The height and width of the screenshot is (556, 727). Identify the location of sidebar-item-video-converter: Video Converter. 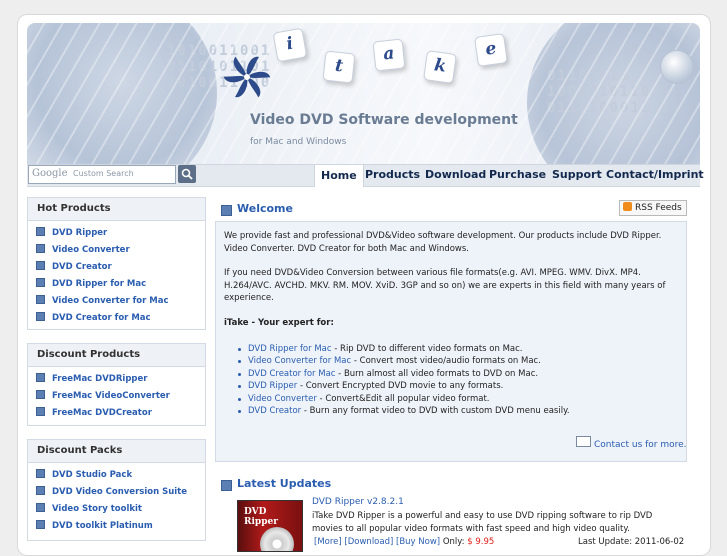
(116, 250).